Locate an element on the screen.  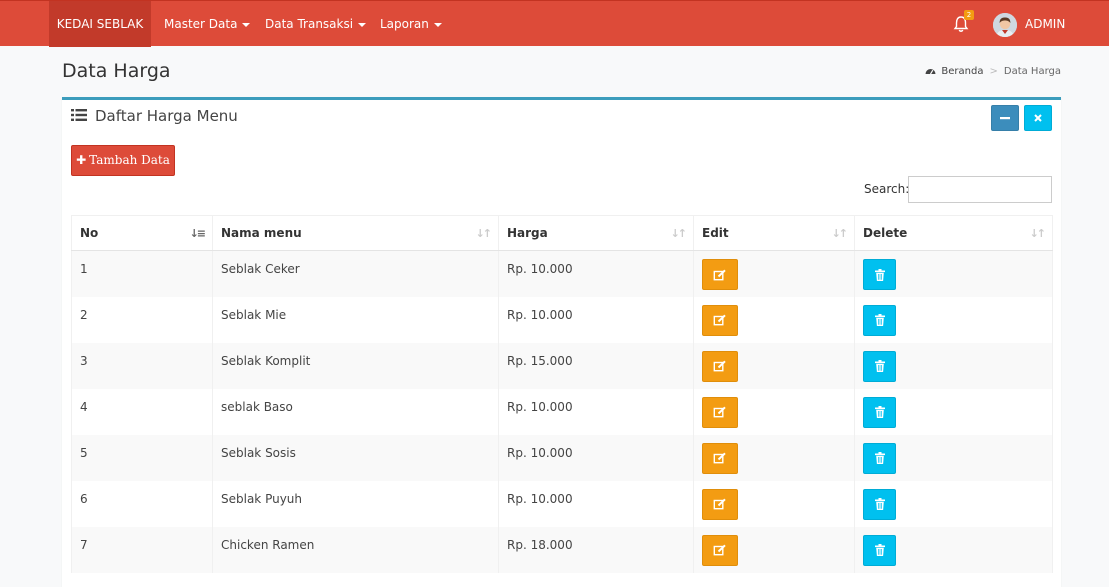
collapse-button is located at coordinates (1005, 118).